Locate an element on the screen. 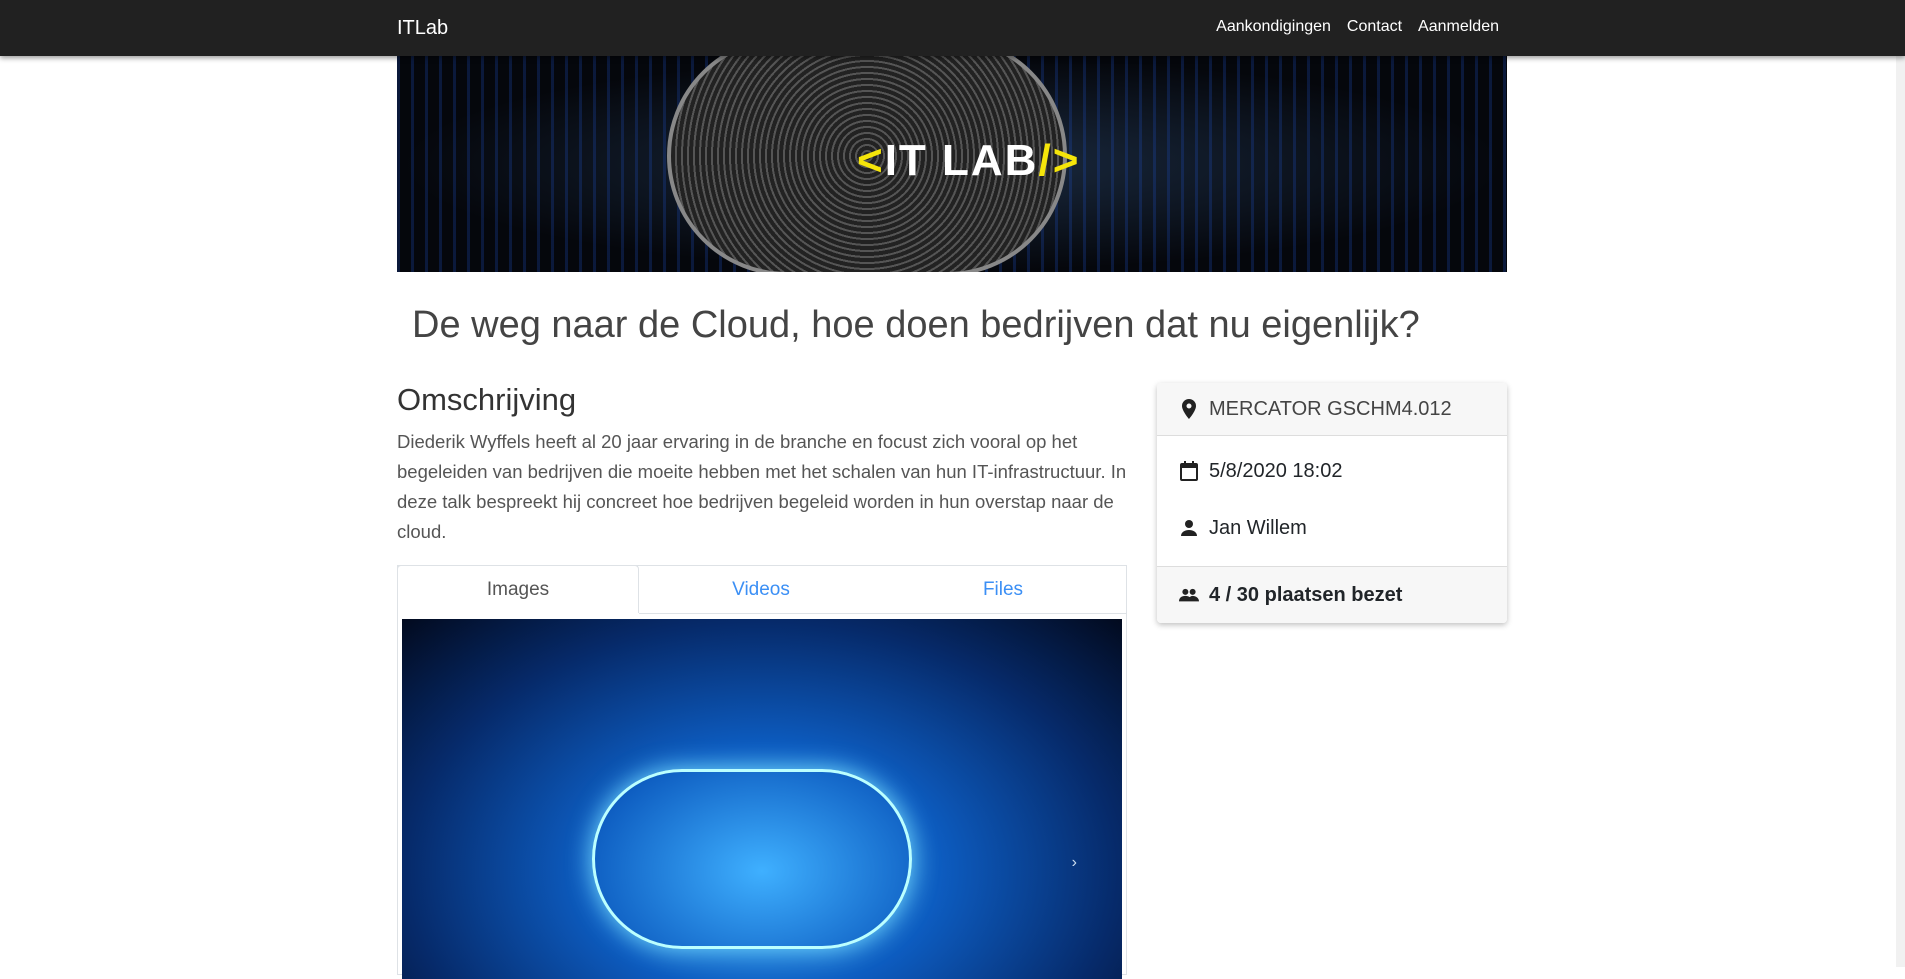 The height and width of the screenshot is (979, 1905). carousel-image: › is located at coordinates (762, 799).